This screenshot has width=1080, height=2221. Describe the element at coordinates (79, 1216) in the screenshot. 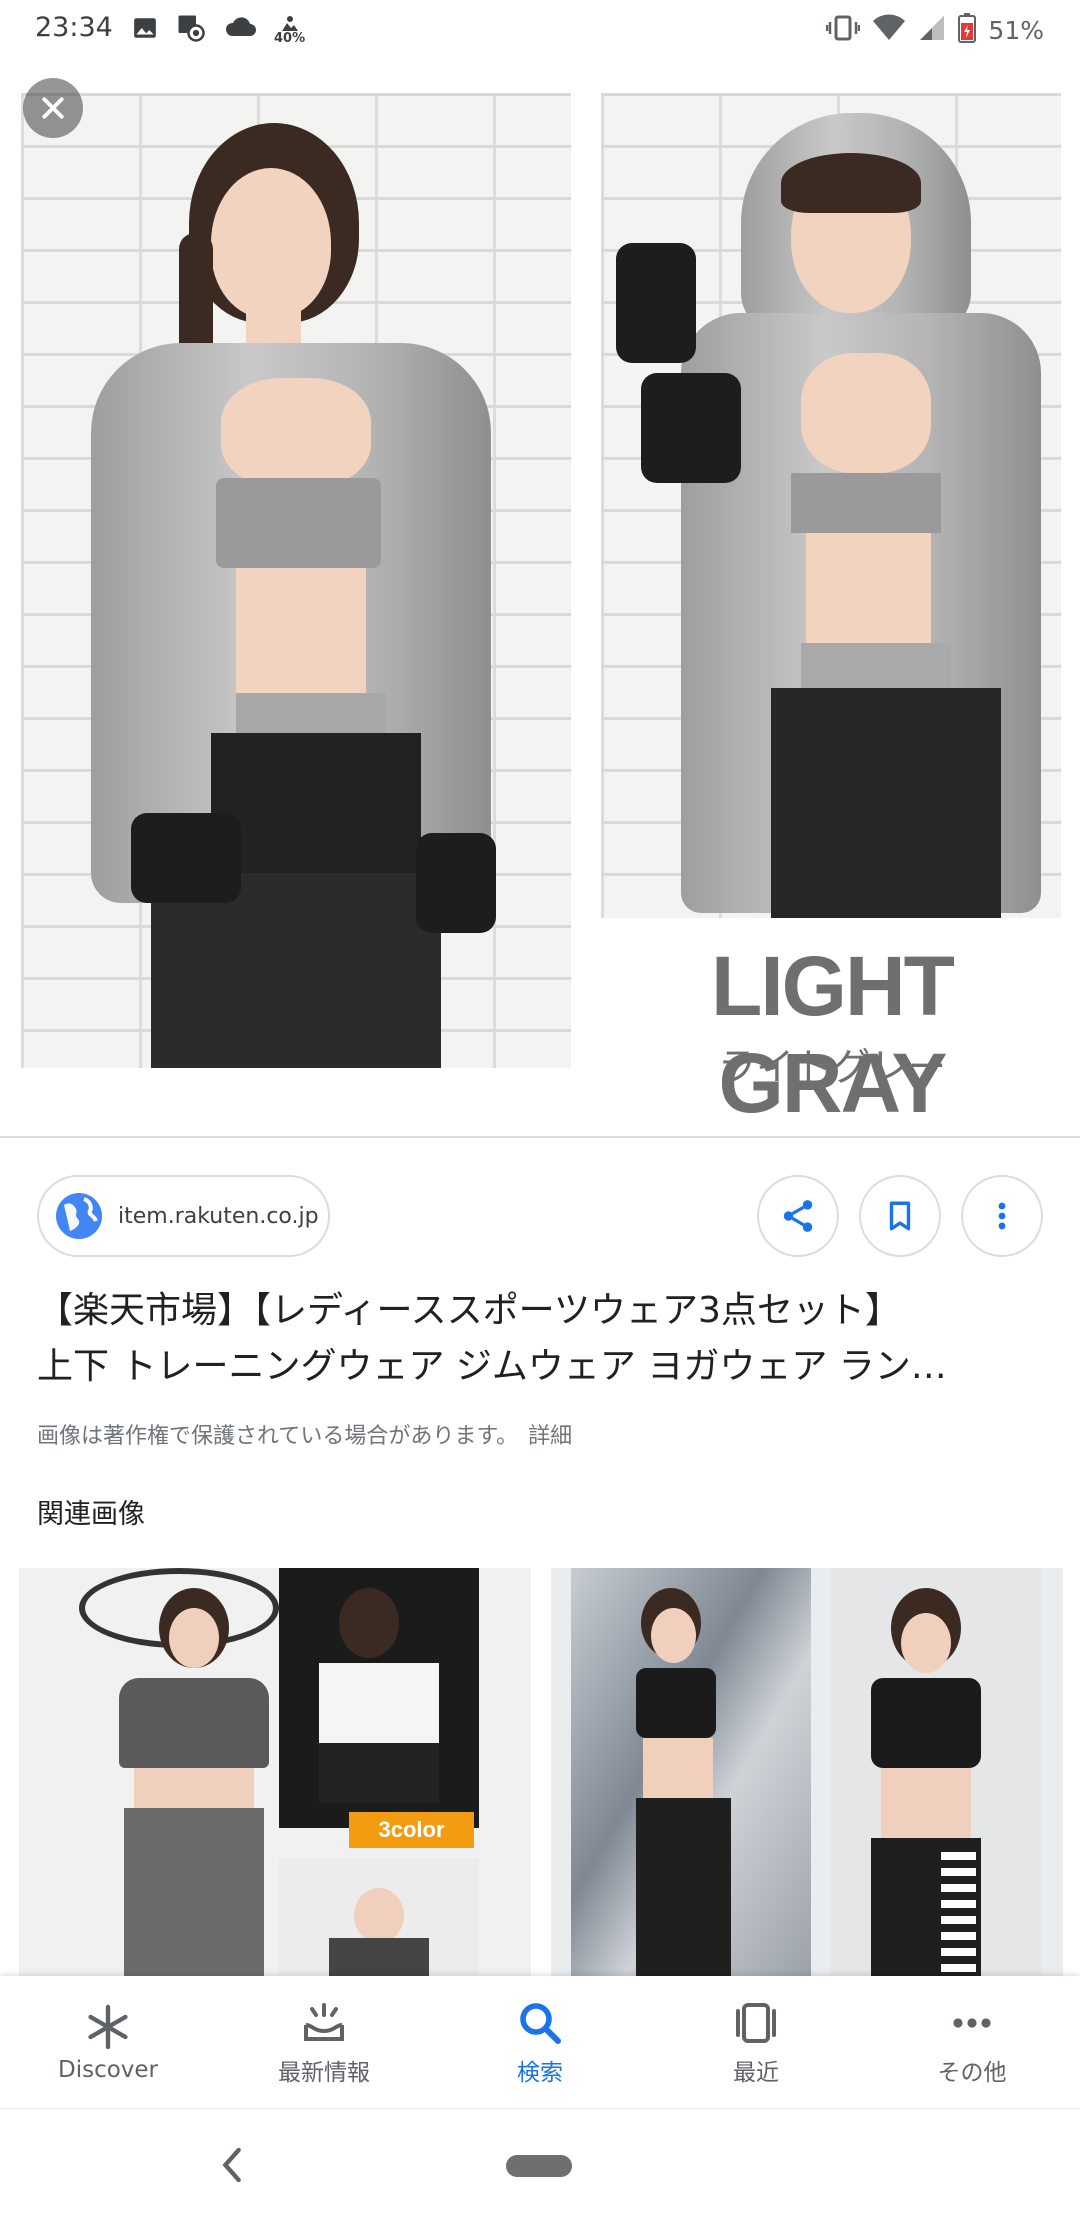

I see `globe-icon` at that location.